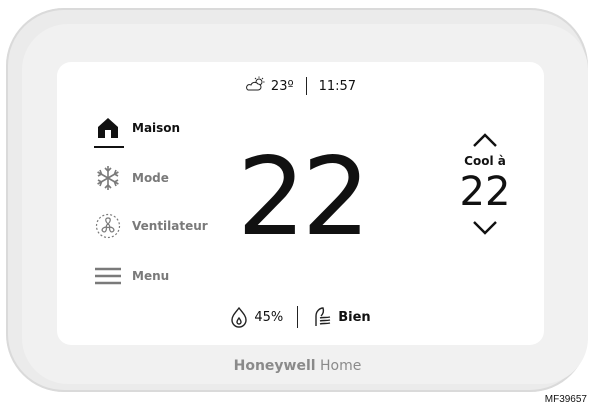 This screenshot has width=595, height=411. I want to click on status-bar: 23º 11:57, so click(300, 86).